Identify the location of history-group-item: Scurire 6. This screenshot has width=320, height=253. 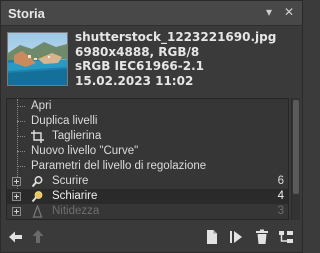
(147, 181).